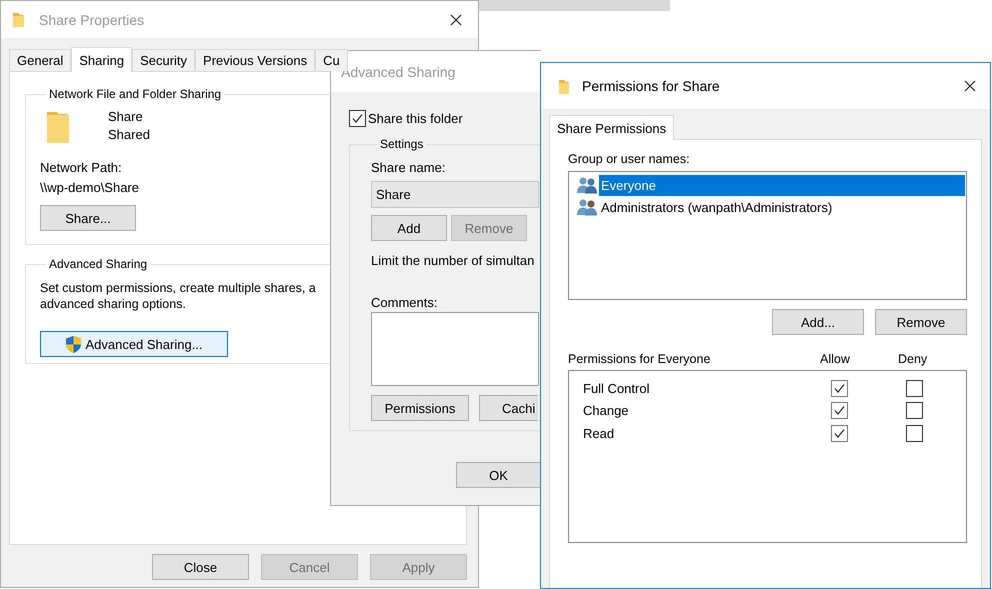  Describe the element at coordinates (409, 228) in the screenshot. I see `dialog-button: Add` at that location.